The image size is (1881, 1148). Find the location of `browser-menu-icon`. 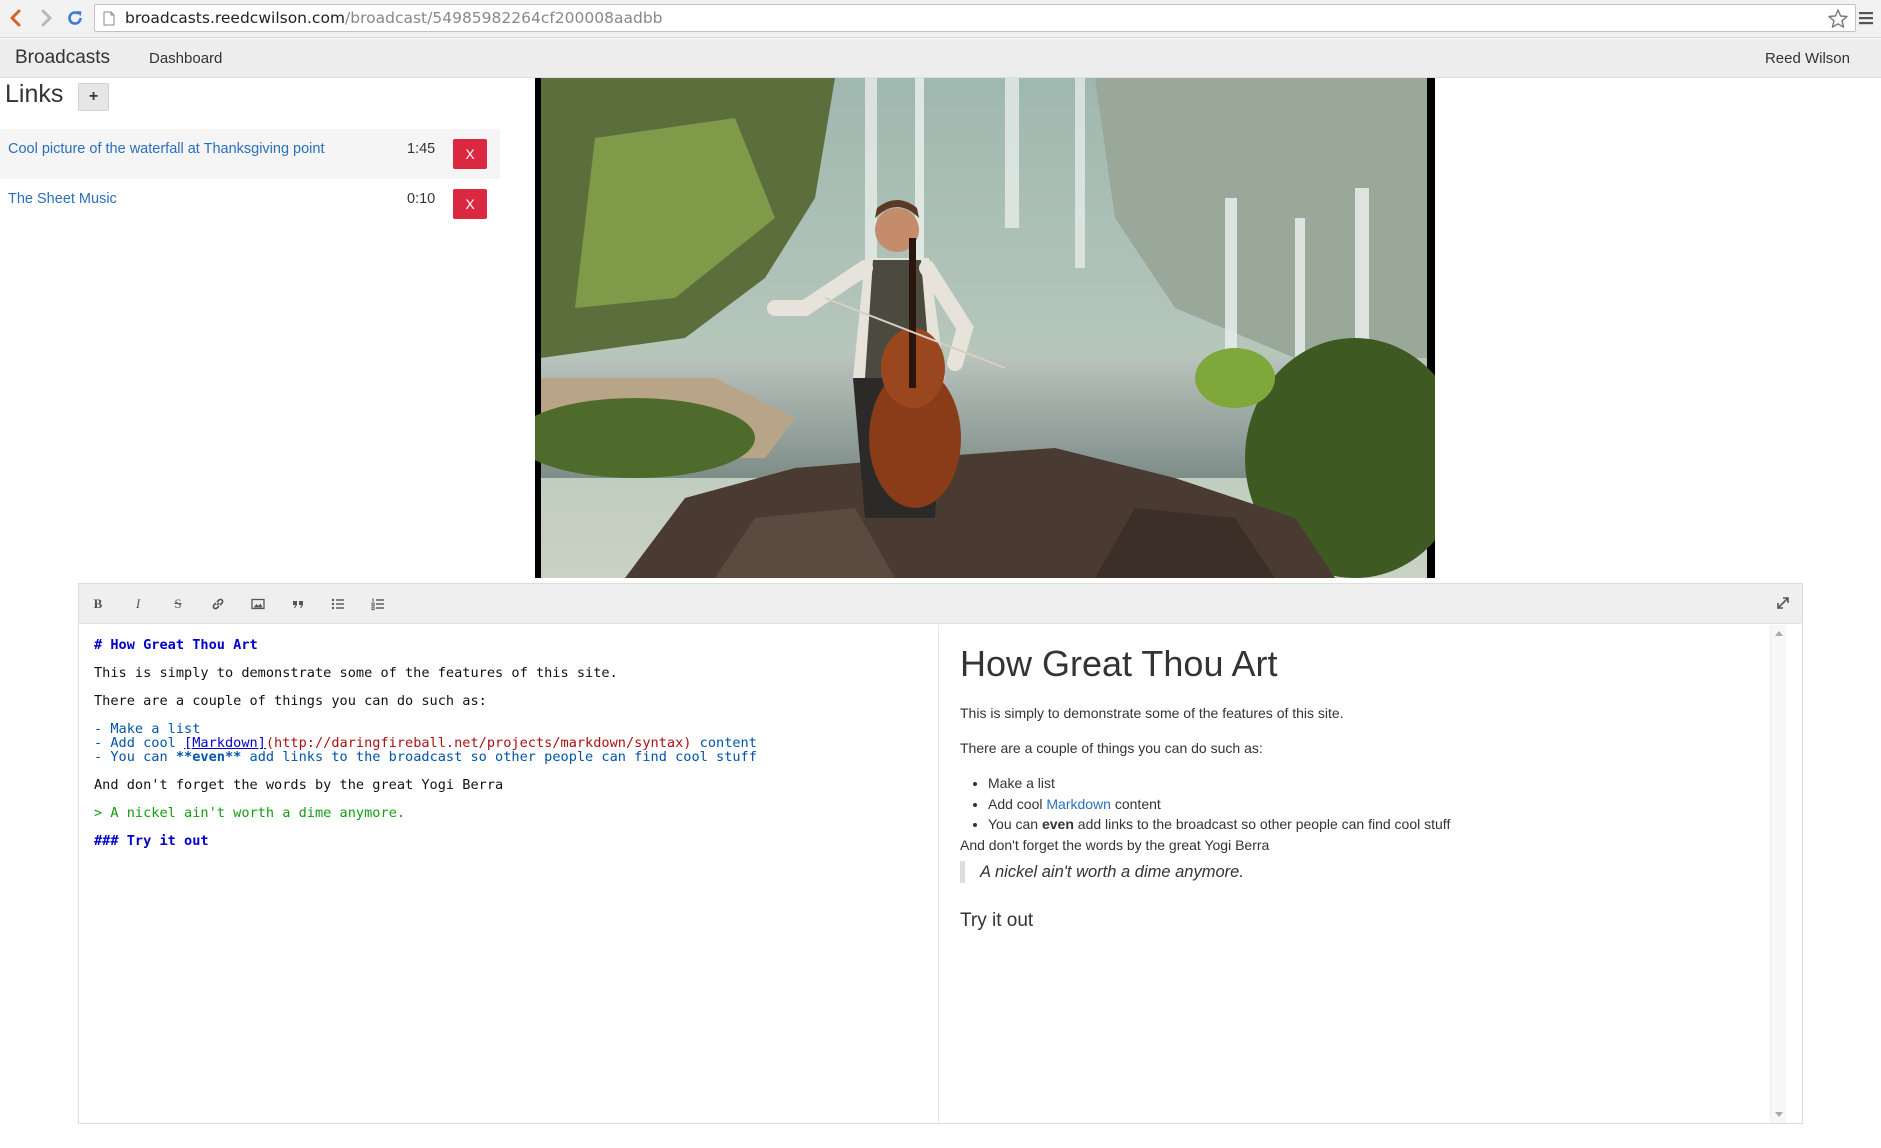

browser-menu-icon is located at coordinates (1866, 18).